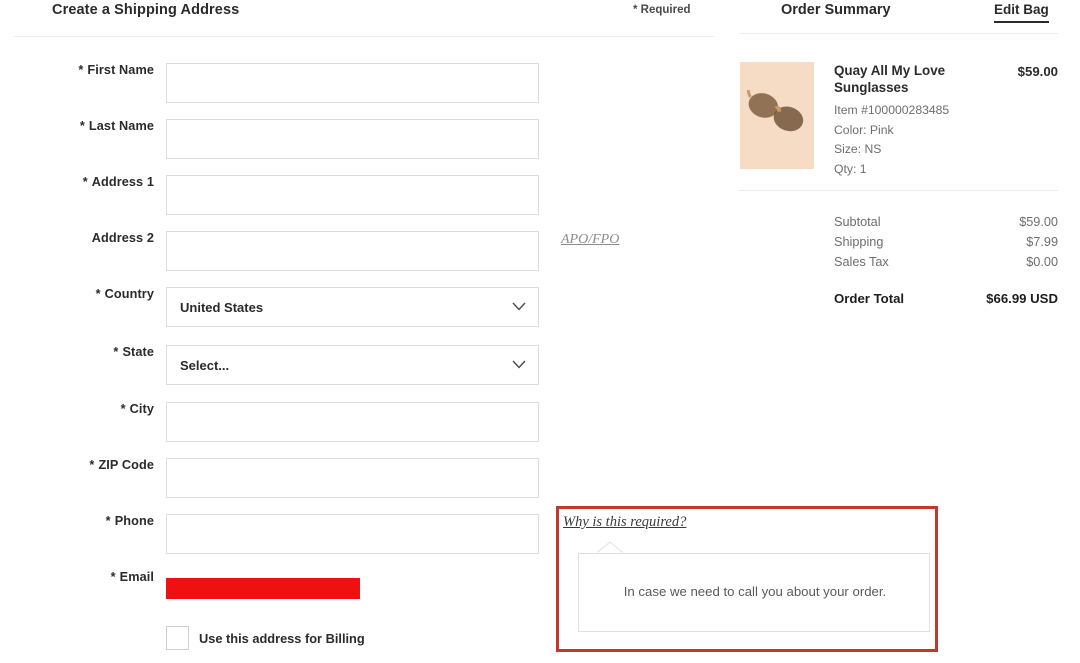 Image resolution: width=1080 pixels, height=663 pixels. What do you see at coordinates (137, 409) in the screenshot?
I see `label-city: * City` at bounding box center [137, 409].